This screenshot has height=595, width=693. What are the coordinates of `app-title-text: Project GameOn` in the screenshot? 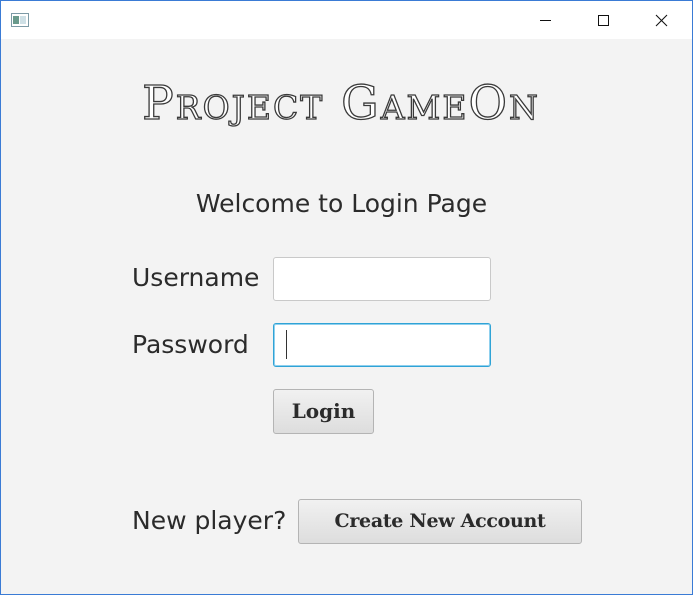 It's located at (341, 103).